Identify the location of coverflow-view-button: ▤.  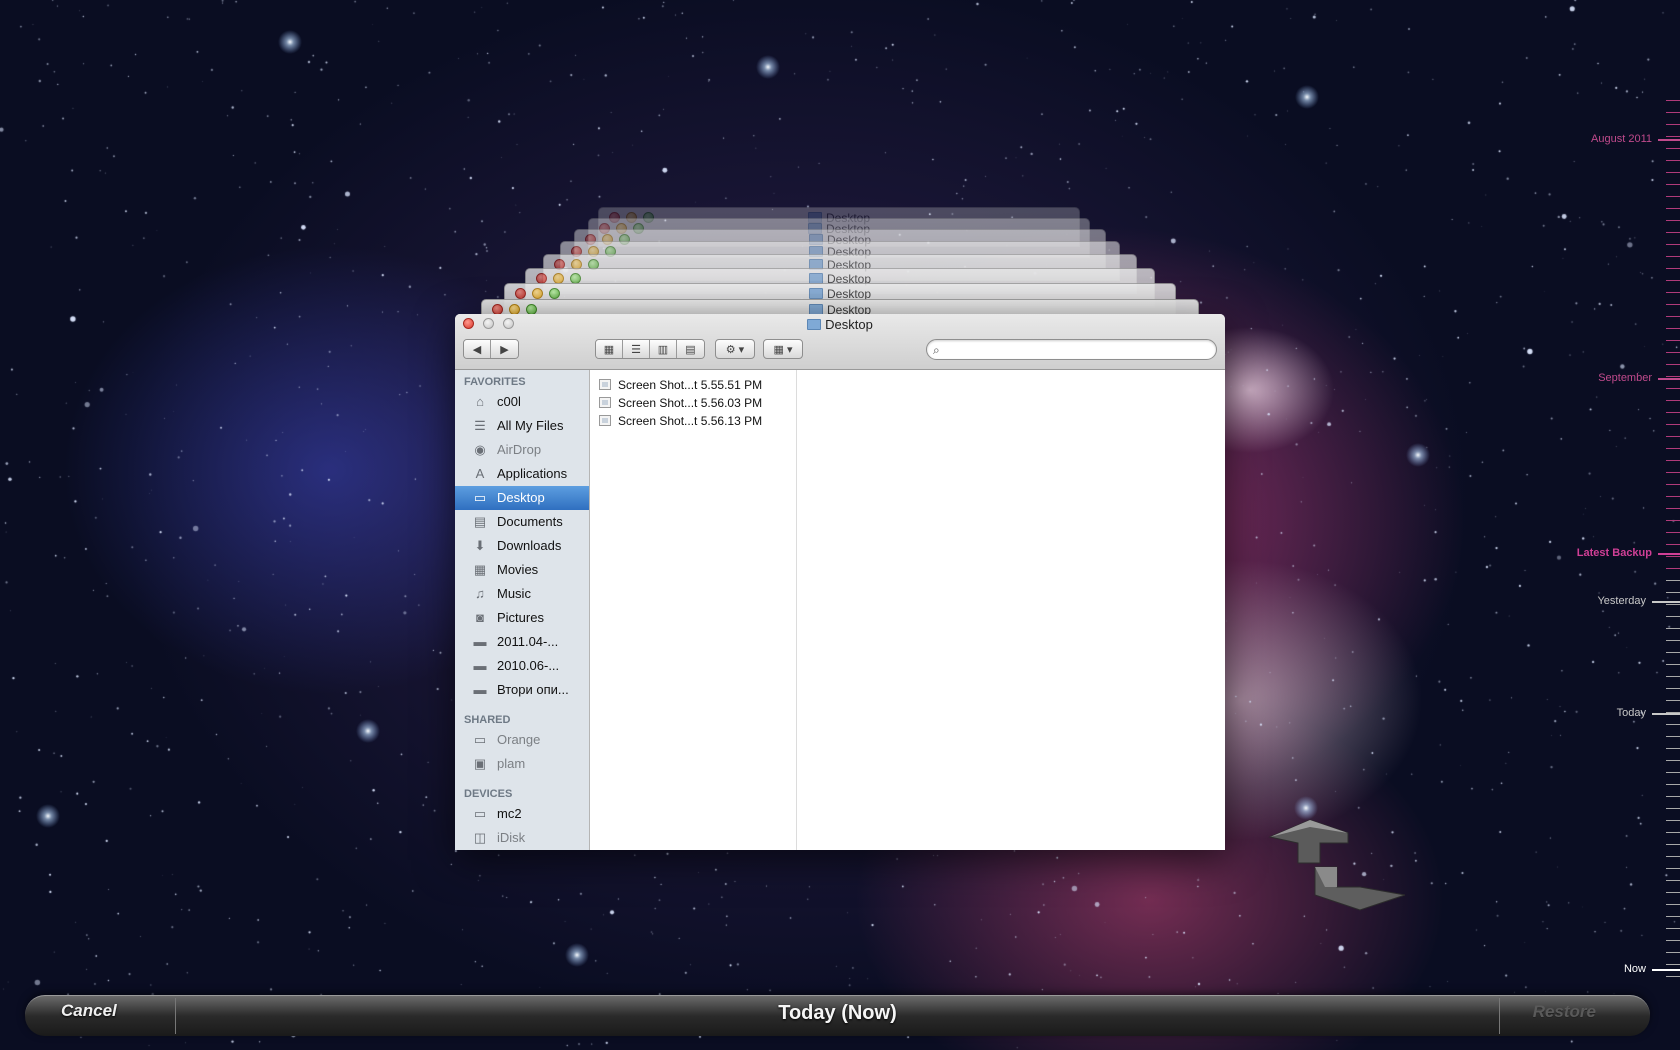
(690, 349).